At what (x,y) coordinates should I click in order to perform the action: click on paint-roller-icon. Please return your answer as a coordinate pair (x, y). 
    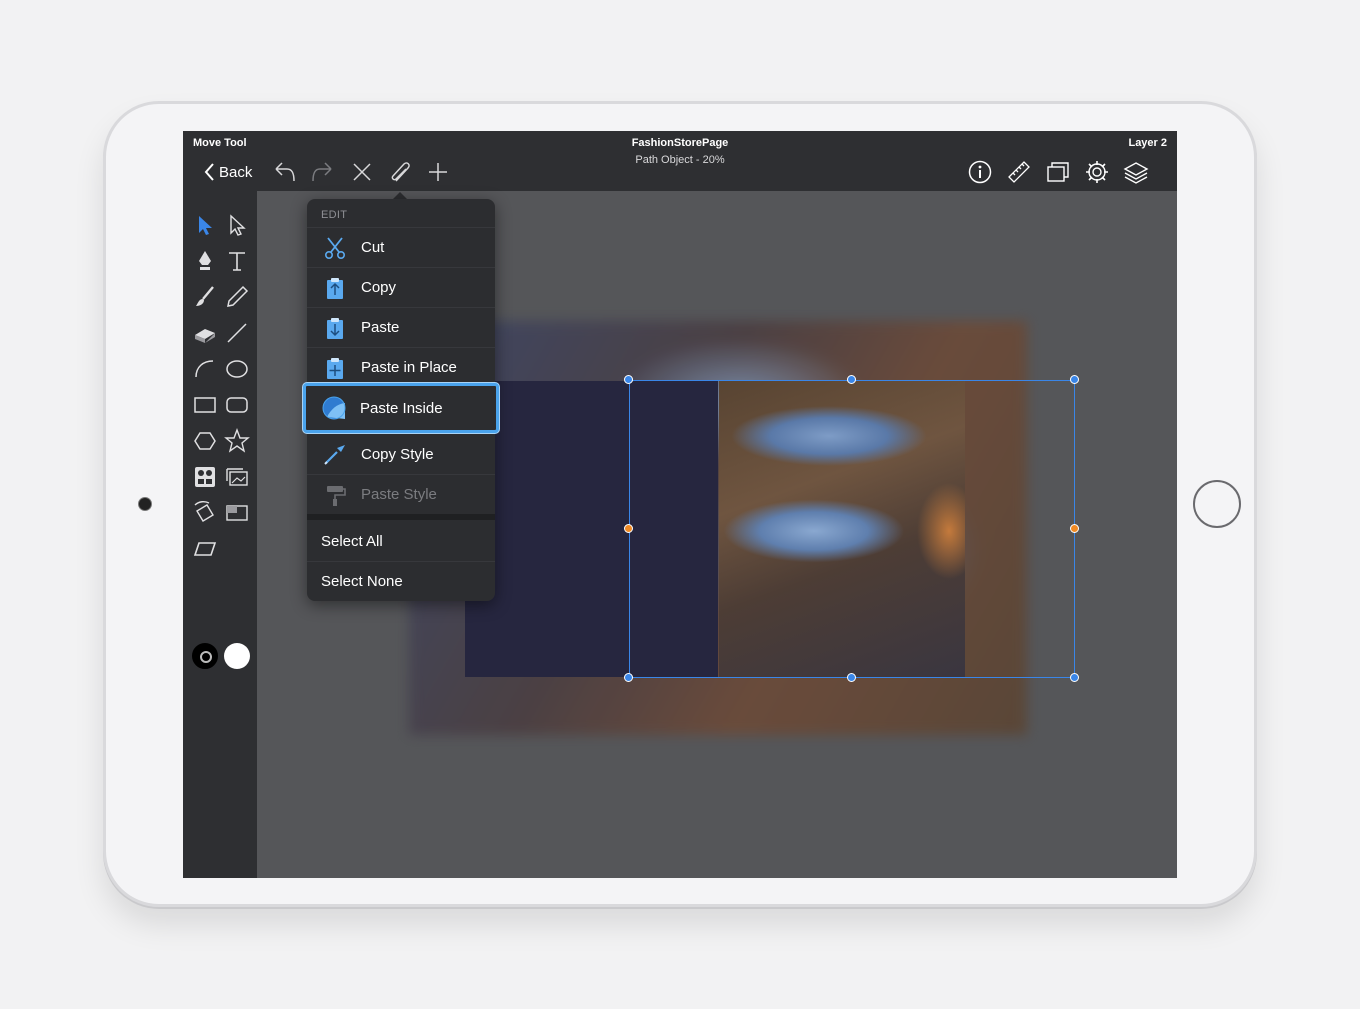
    Looking at the image, I should click on (335, 495).